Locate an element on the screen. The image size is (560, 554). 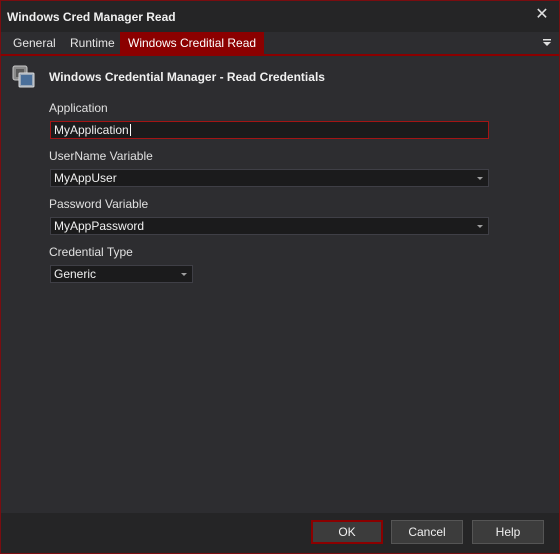
username-variable-combo: MyAppUser is located at coordinates (269, 178).